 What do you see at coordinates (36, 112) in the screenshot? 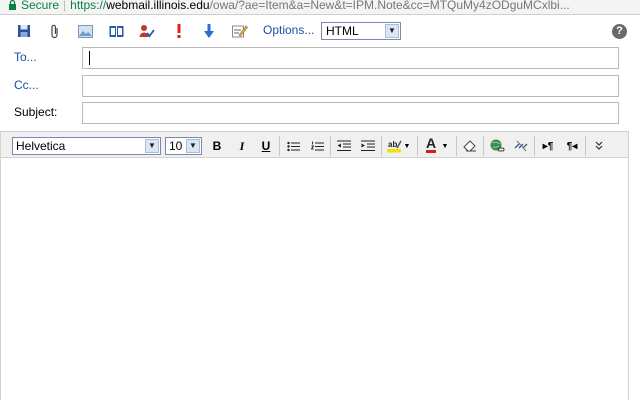
I see `subject-label: Subject:` at bounding box center [36, 112].